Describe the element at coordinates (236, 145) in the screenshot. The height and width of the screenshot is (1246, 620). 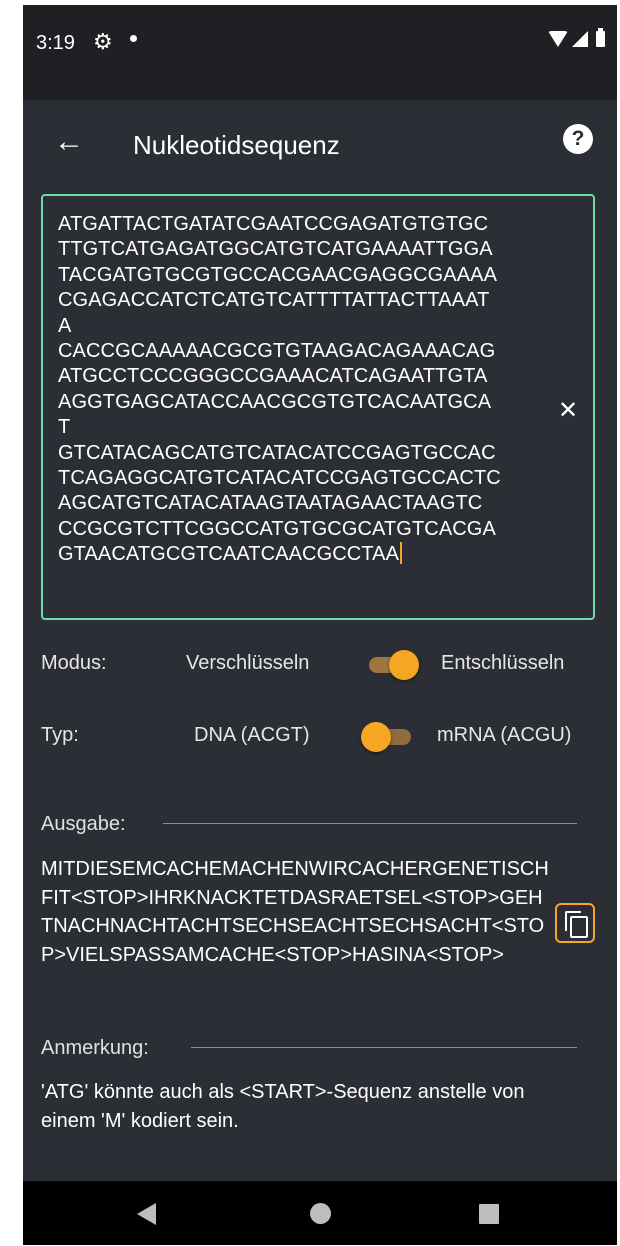
I see `page-title: Nukleotidsequenz` at that location.